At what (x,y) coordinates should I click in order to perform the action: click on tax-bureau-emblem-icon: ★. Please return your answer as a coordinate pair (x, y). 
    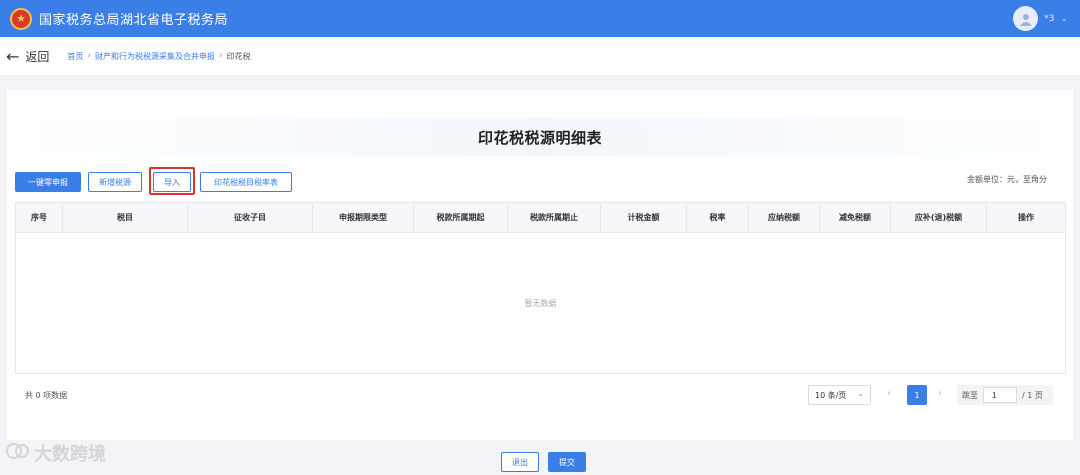
    Looking at the image, I should click on (21, 18).